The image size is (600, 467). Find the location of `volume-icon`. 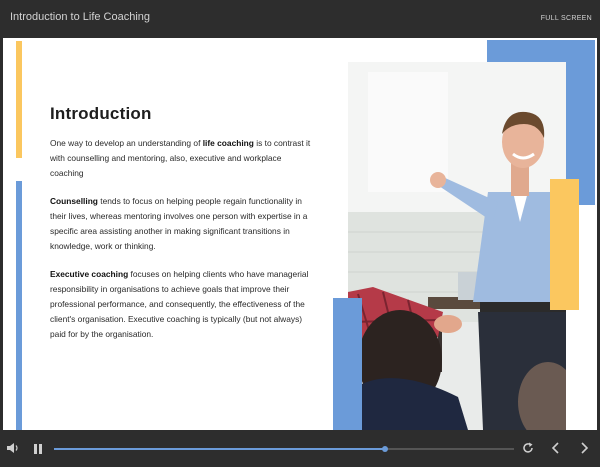

volume-icon is located at coordinates (13, 448).